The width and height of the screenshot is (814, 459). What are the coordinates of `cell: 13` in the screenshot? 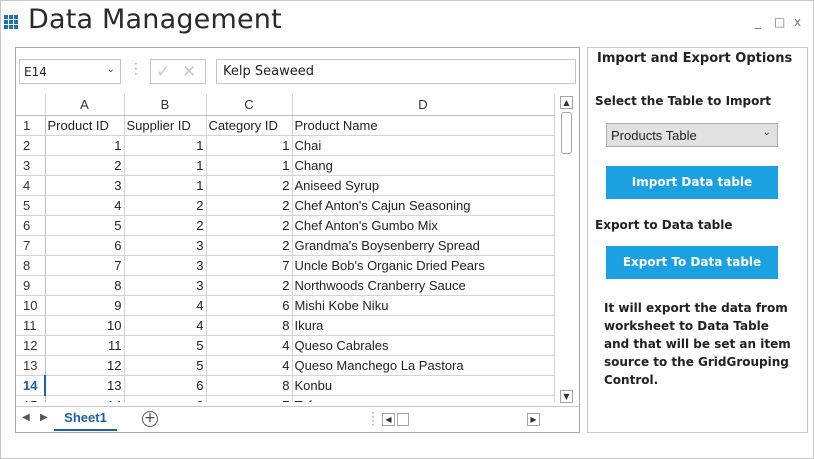 It's located at (85, 385).